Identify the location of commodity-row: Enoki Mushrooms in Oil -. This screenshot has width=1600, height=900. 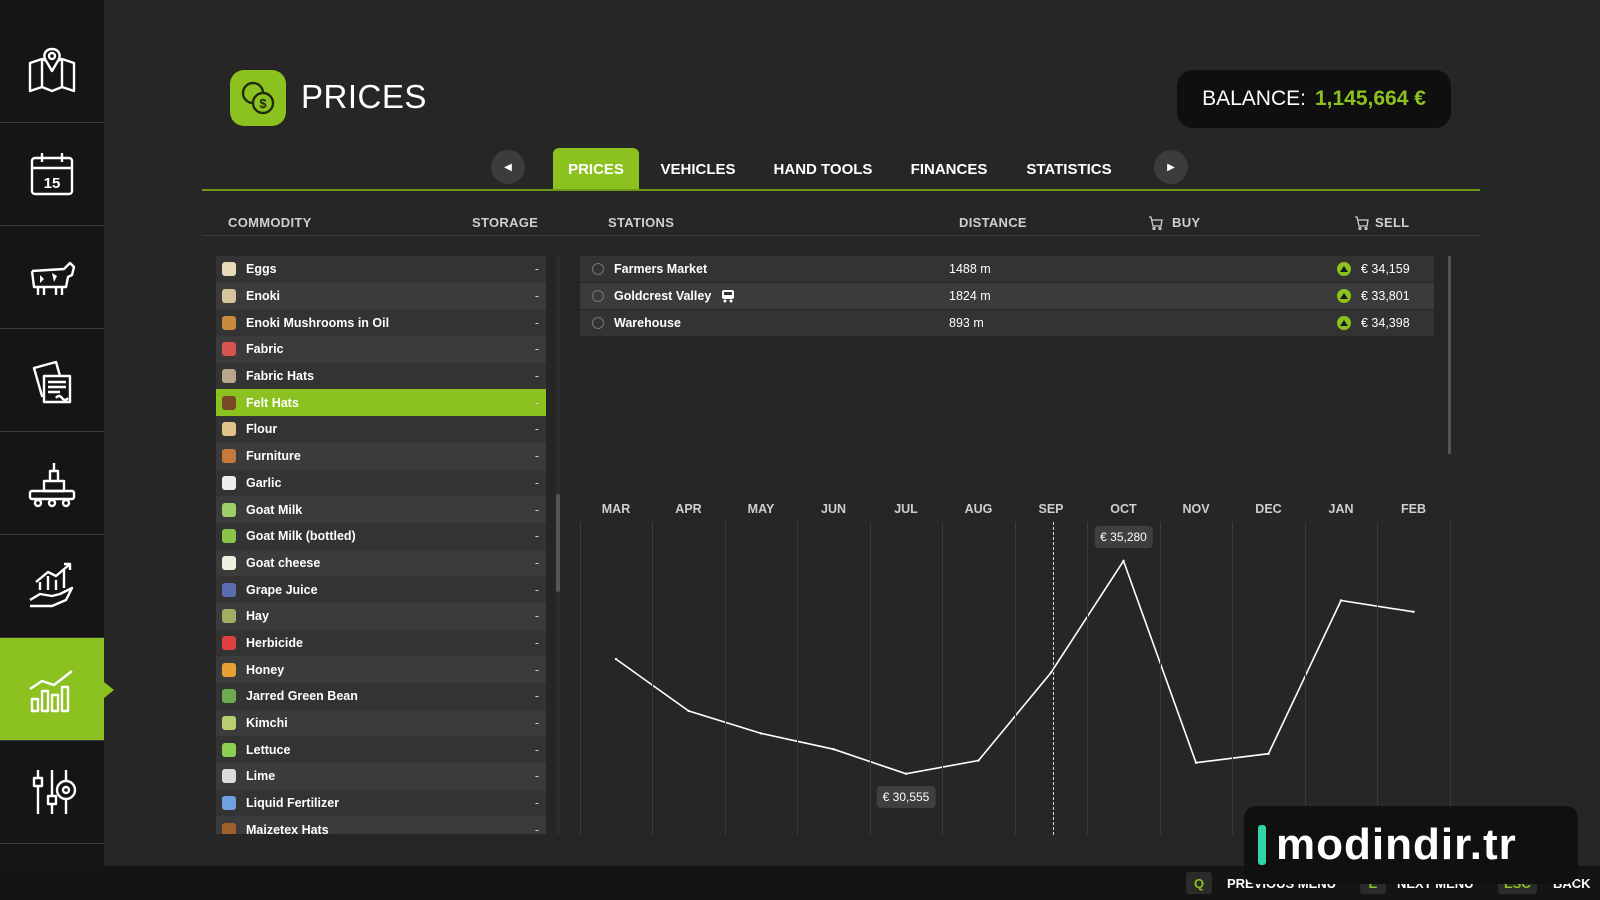
(381, 323).